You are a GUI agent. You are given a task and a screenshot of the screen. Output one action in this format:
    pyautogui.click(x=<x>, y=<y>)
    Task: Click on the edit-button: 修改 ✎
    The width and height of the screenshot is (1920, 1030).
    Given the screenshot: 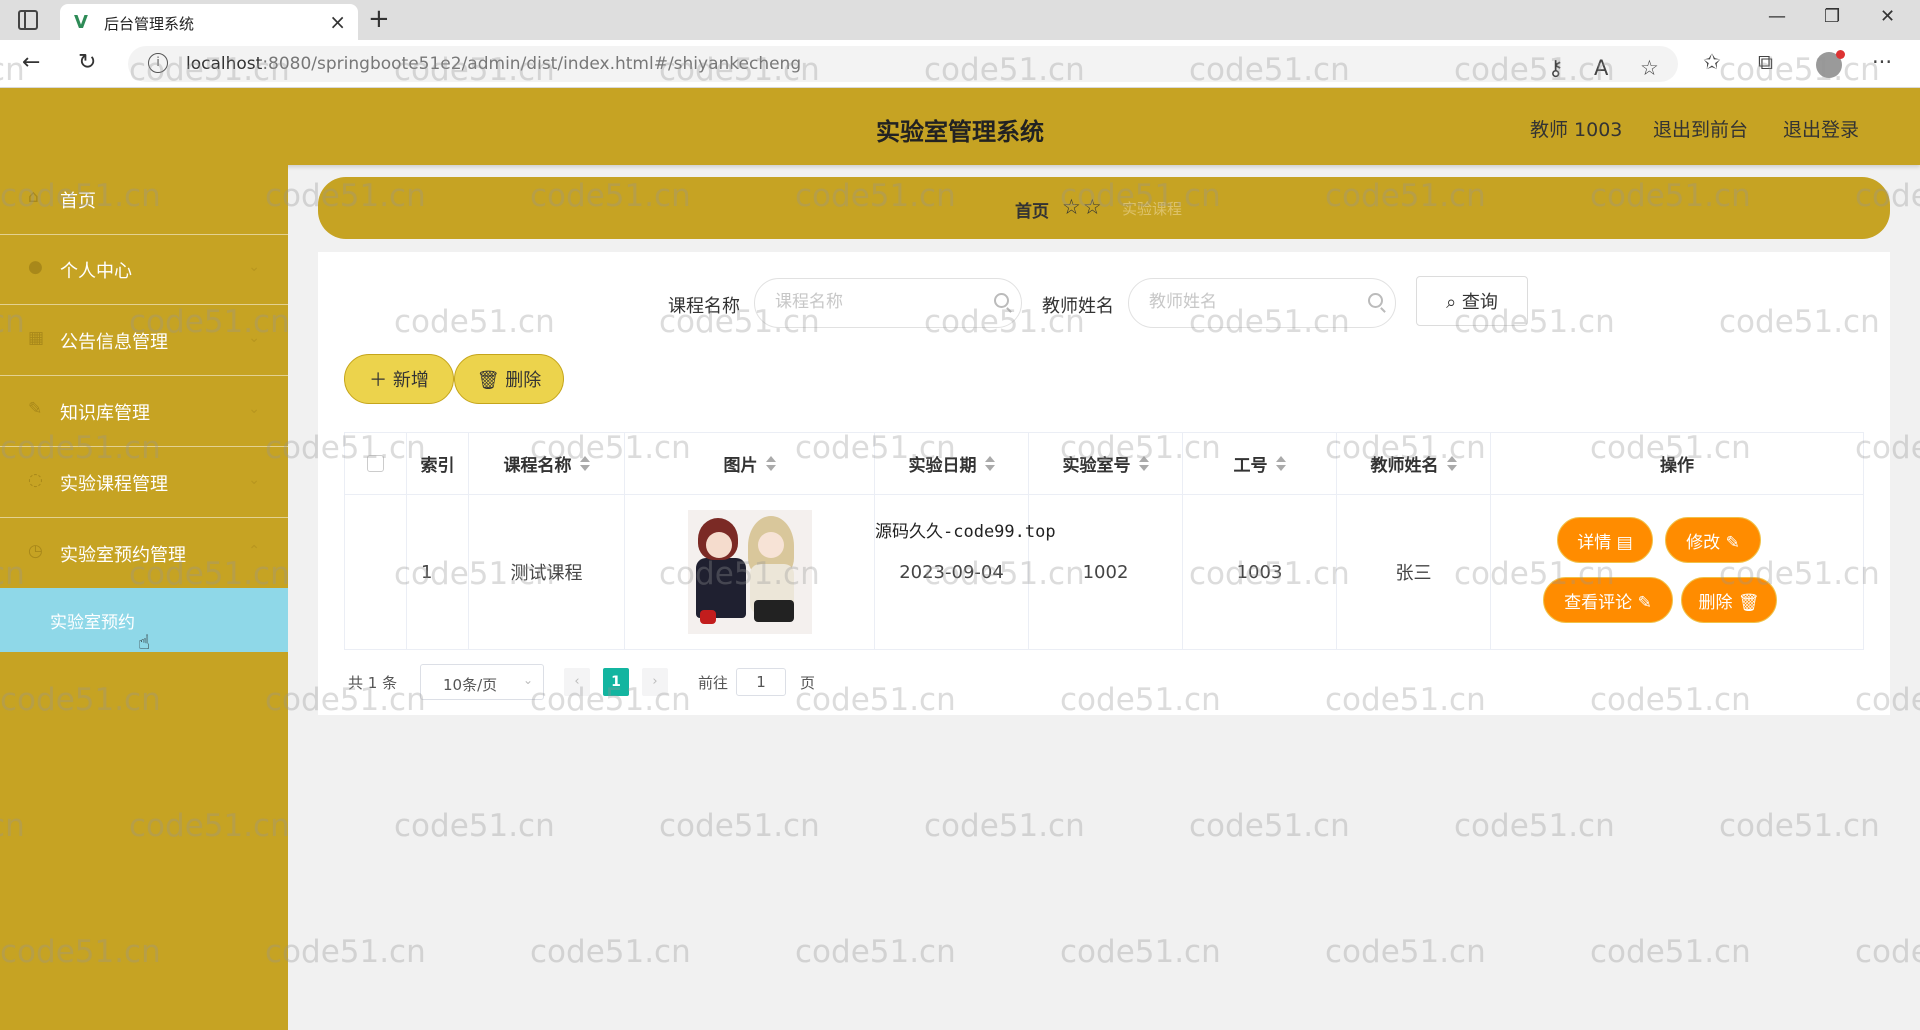 What is the action you would take?
    pyautogui.click(x=1713, y=540)
    